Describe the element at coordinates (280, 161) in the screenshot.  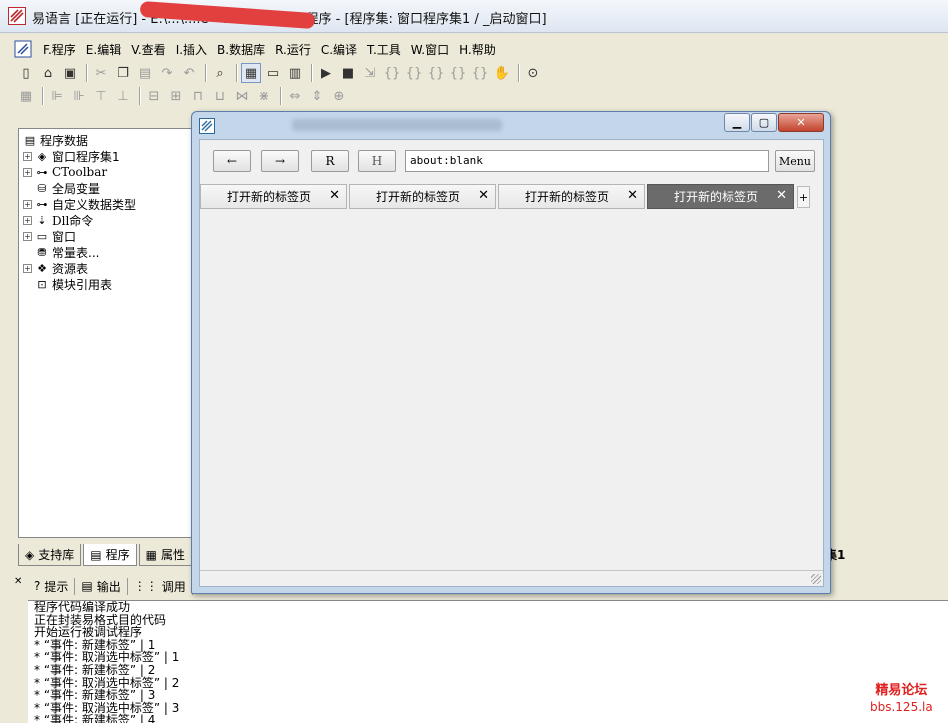
I see `forward-button: →` at that location.